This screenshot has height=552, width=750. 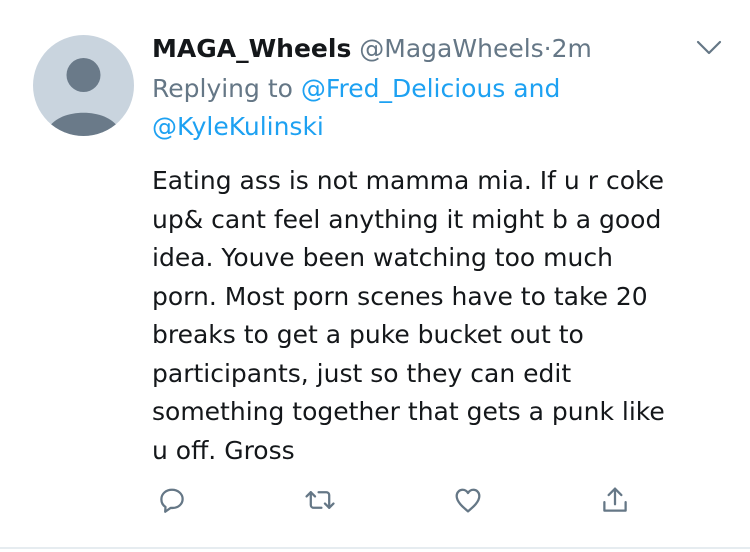 I want to click on timestamp: 2m, so click(x=572, y=48).